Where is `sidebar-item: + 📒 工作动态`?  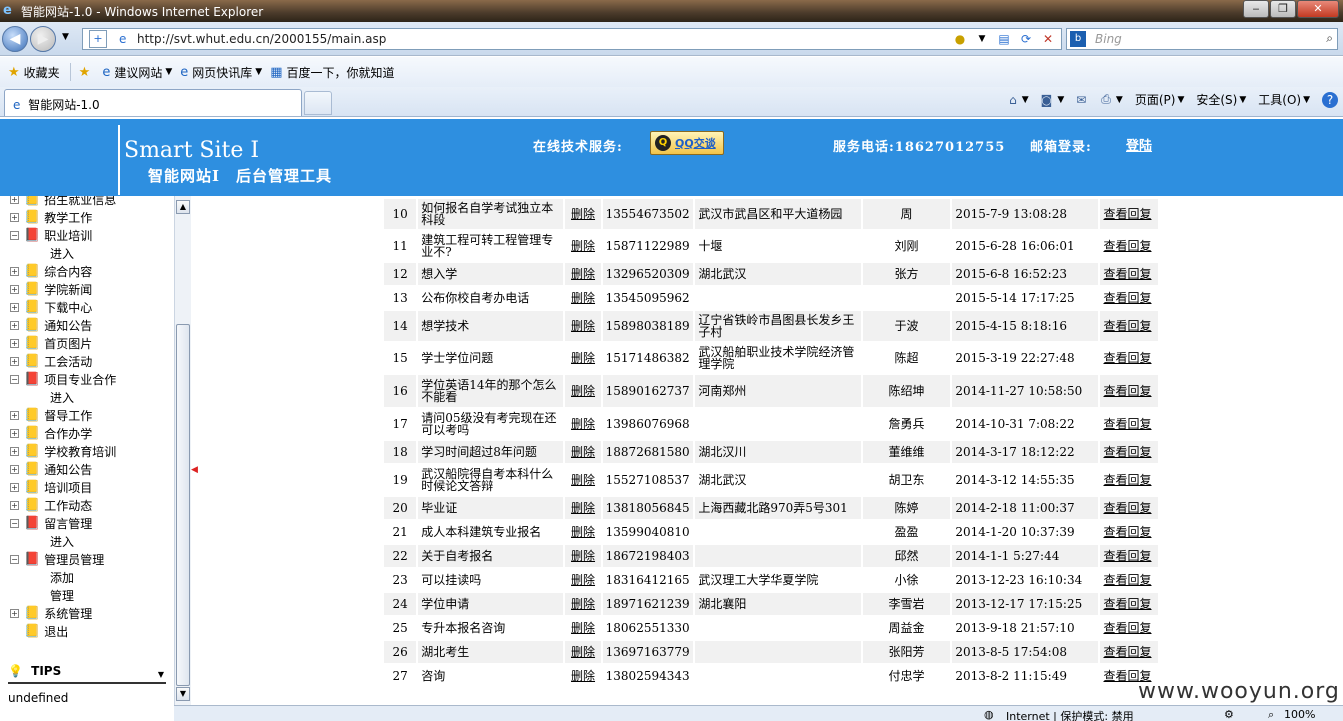 sidebar-item: + 📒 工作动态 is located at coordinates (87, 505).